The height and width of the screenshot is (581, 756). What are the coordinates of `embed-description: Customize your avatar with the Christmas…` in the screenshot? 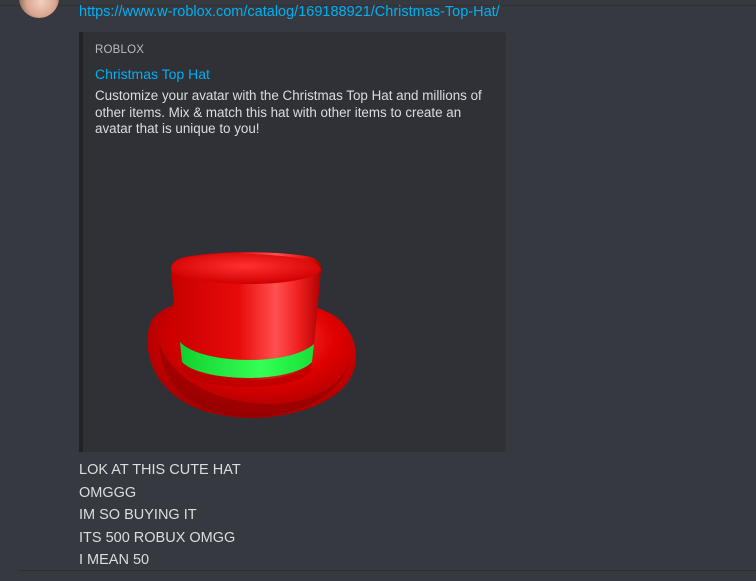 It's located at (288, 112).